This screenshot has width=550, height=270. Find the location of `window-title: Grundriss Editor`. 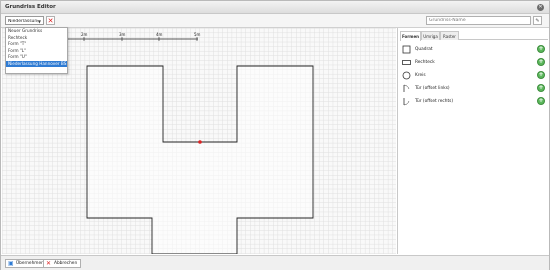

window-title: Grundriss Editor is located at coordinates (30, 7).